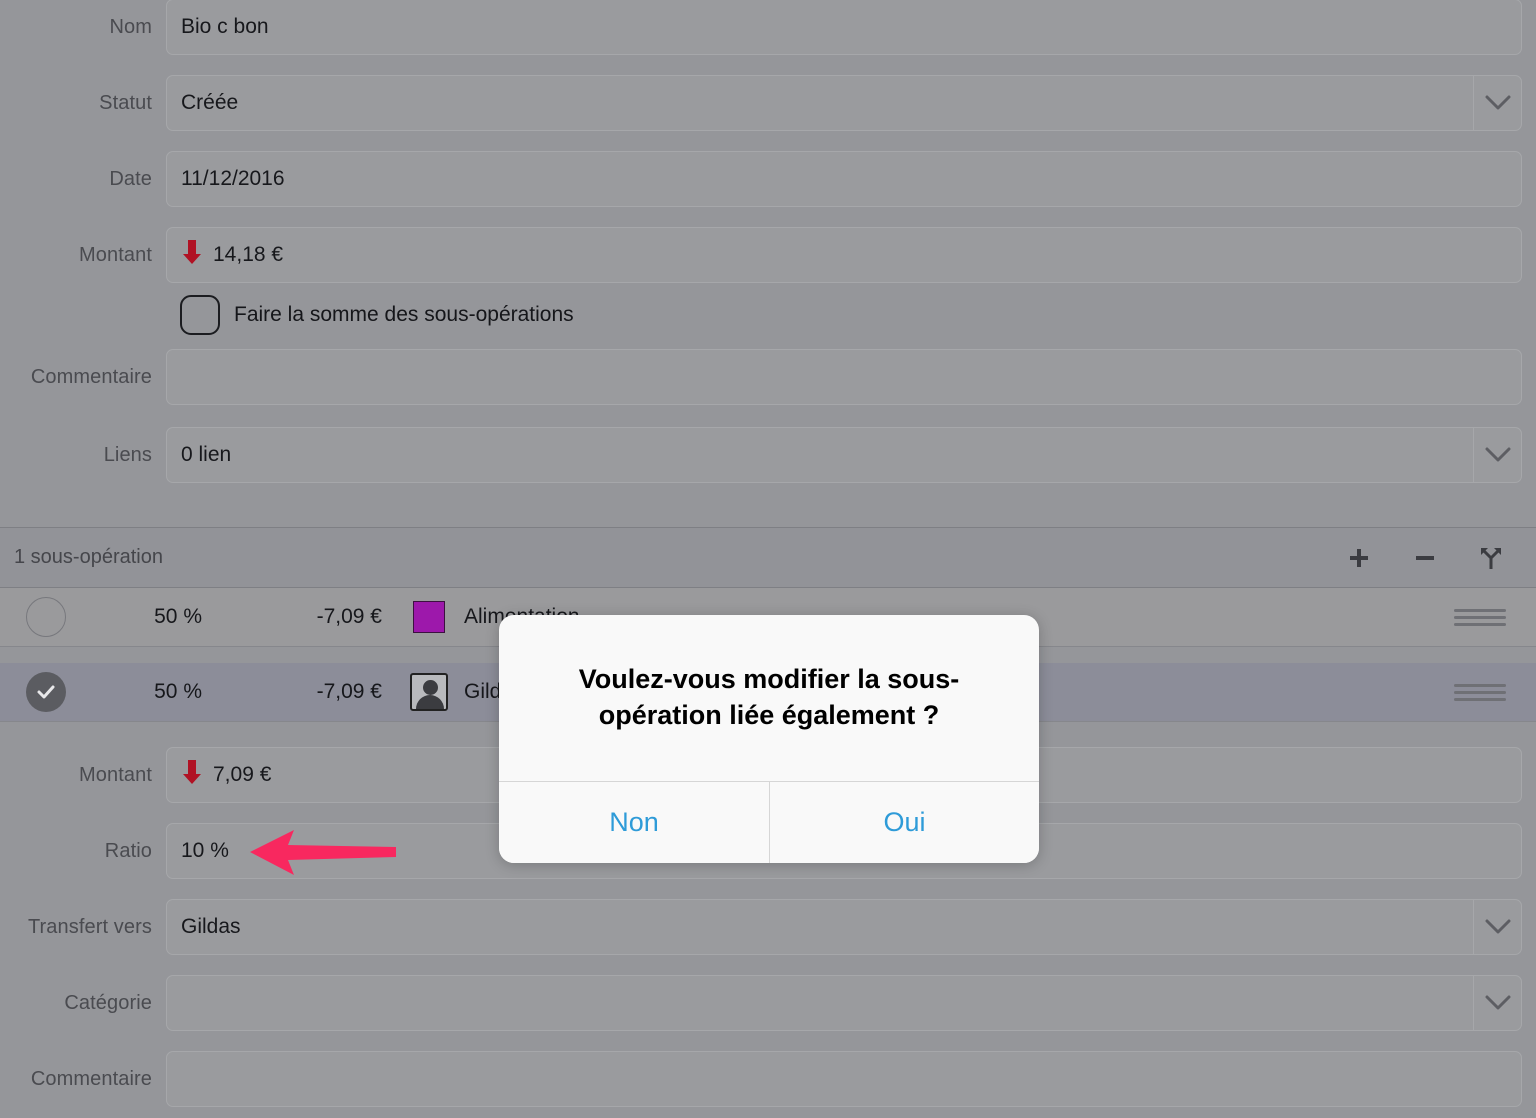 The height and width of the screenshot is (1118, 1536). What do you see at coordinates (108, 1002) in the screenshot?
I see `label-categorie: Catégorie` at bounding box center [108, 1002].